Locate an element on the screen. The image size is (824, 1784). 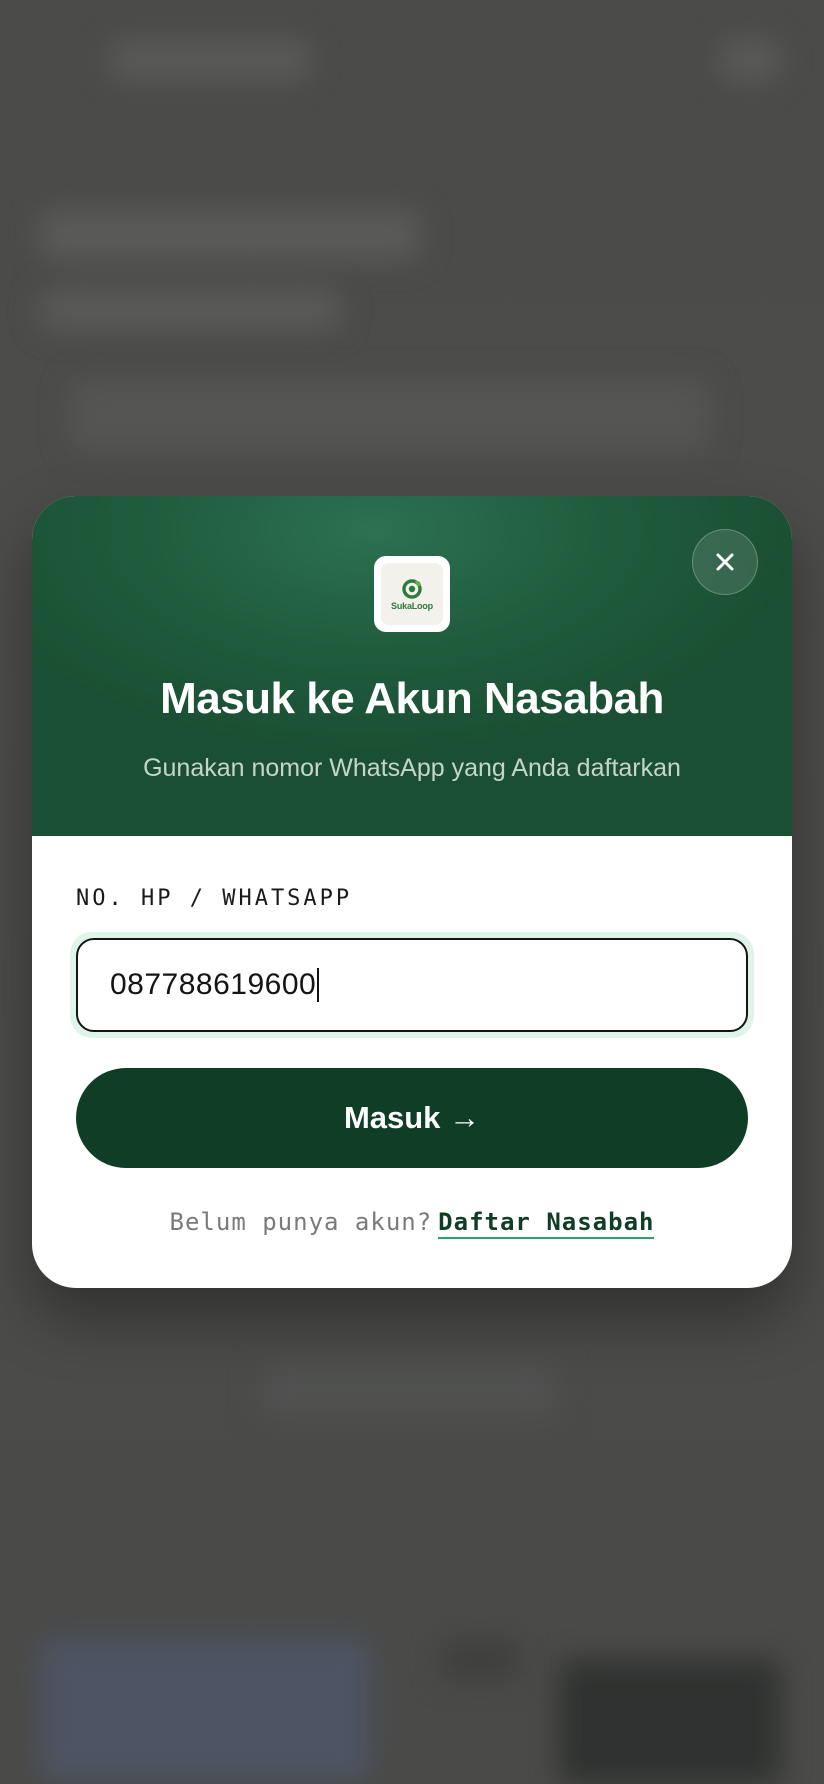
register-row: Belum punya akun? Daftar Nasabah is located at coordinates (412, 1223).